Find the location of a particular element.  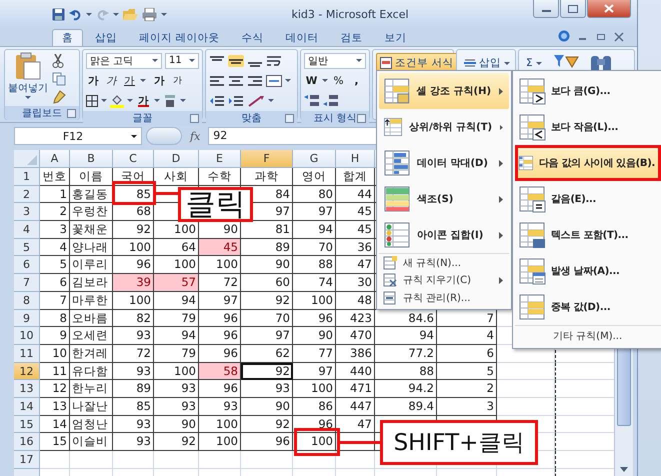

row-header: 17 is located at coordinates (27, 460).